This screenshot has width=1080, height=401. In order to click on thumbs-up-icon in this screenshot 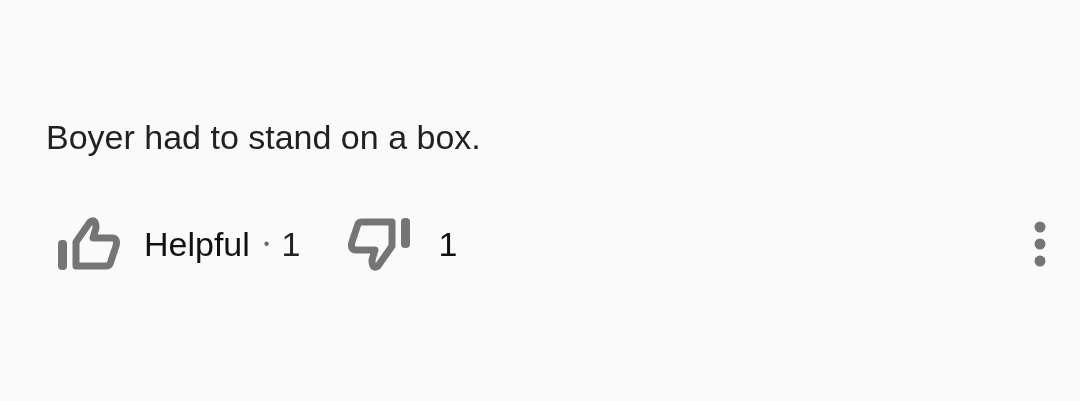, I will do `click(88, 244)`.